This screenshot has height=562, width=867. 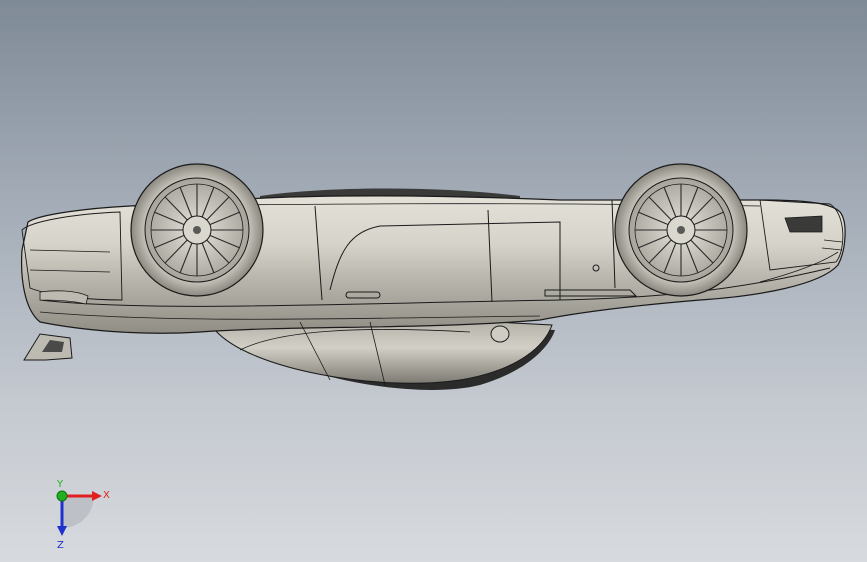 What do you see at coordinates (106, 495) in the screenshot?
I see `x-axis-label: X` at bounding box center [106, 495].